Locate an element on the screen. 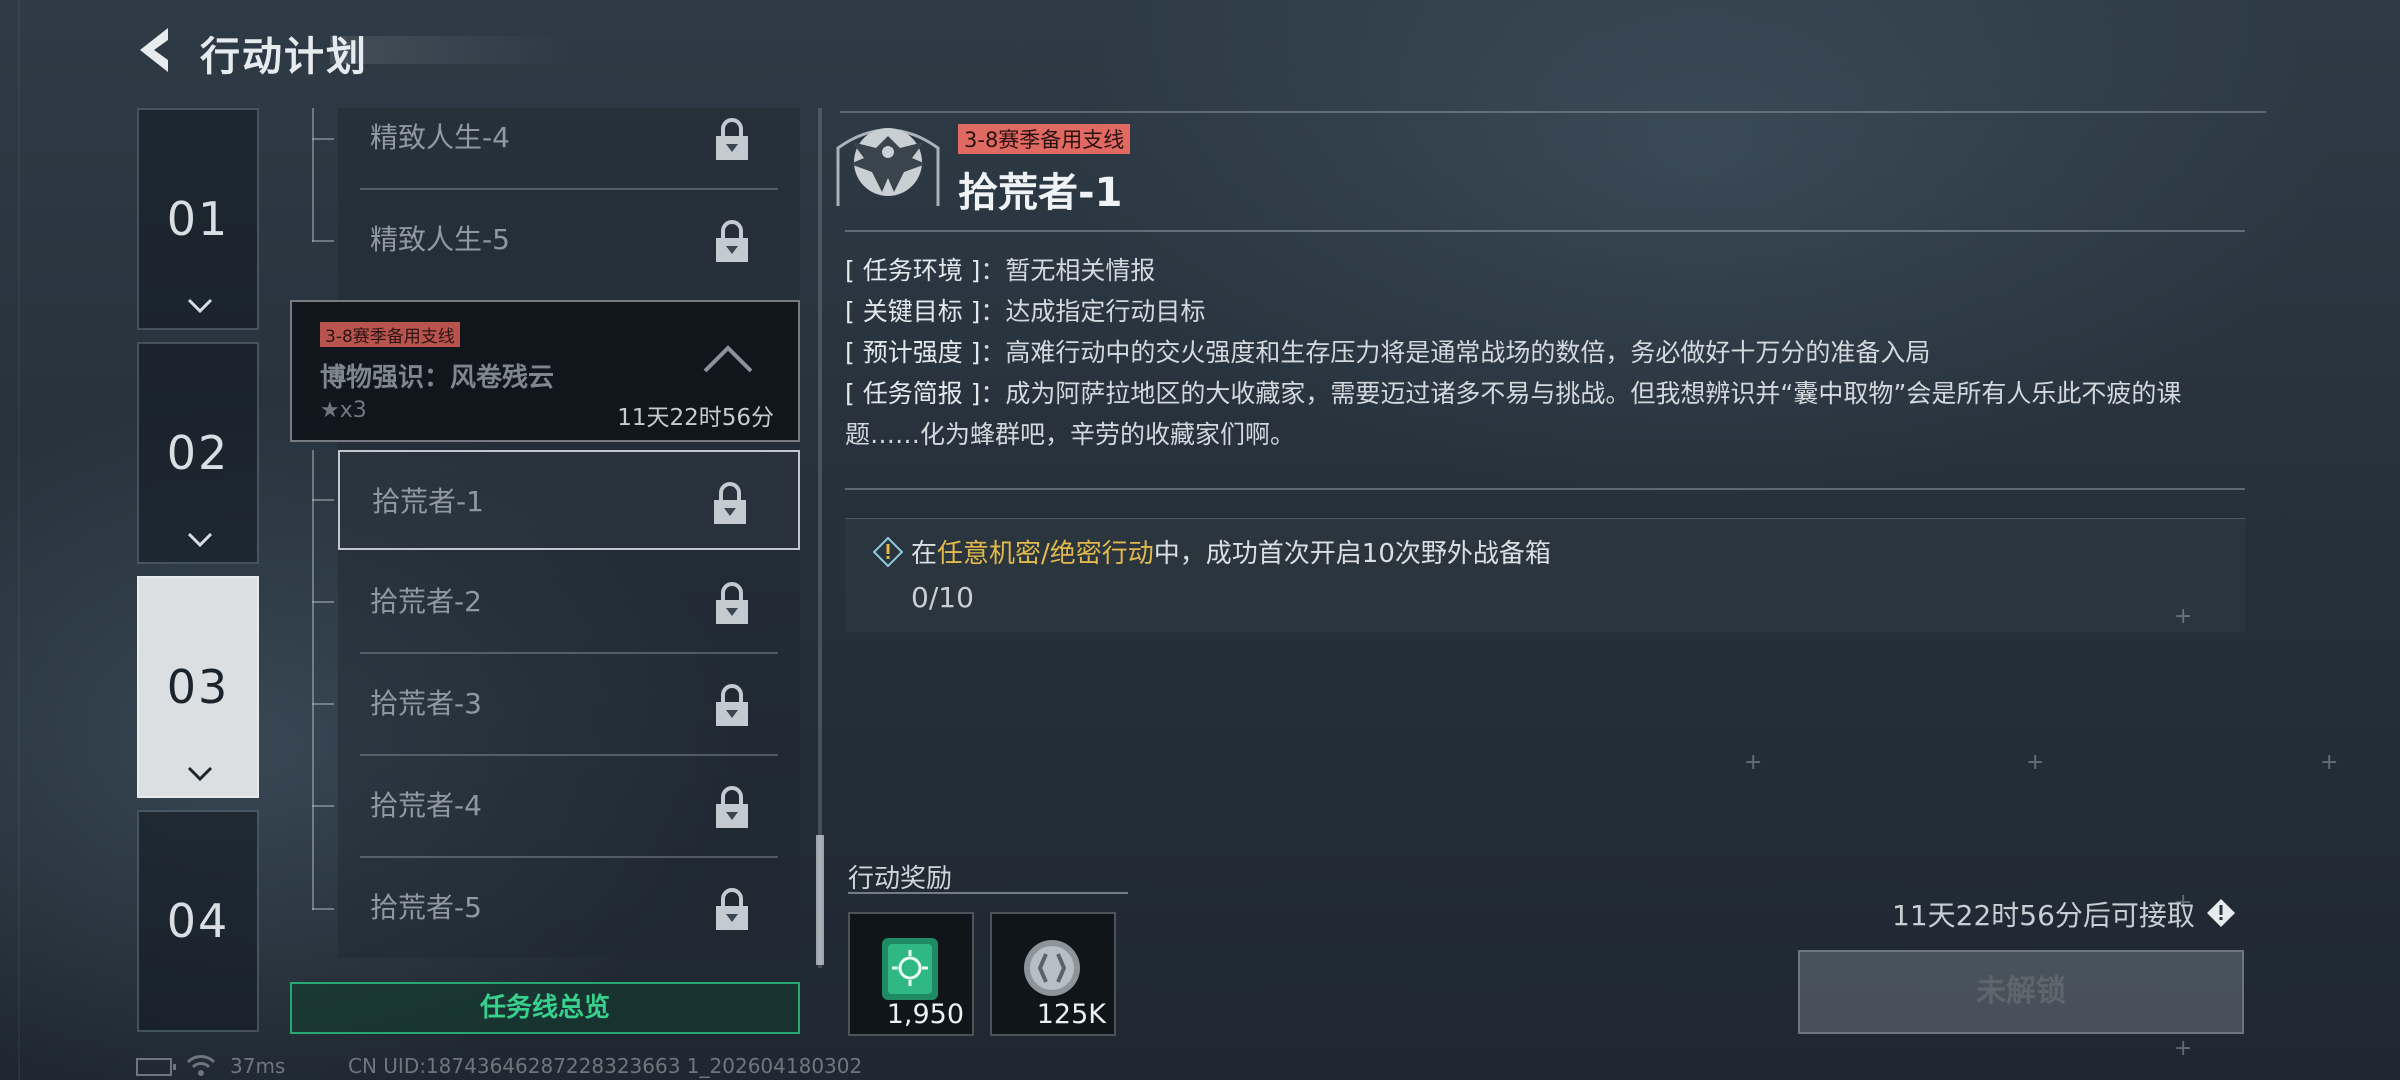 The width and height of the screenshot is (2400, 1080). back-arrow-icon is located at coordinates (157, 50).